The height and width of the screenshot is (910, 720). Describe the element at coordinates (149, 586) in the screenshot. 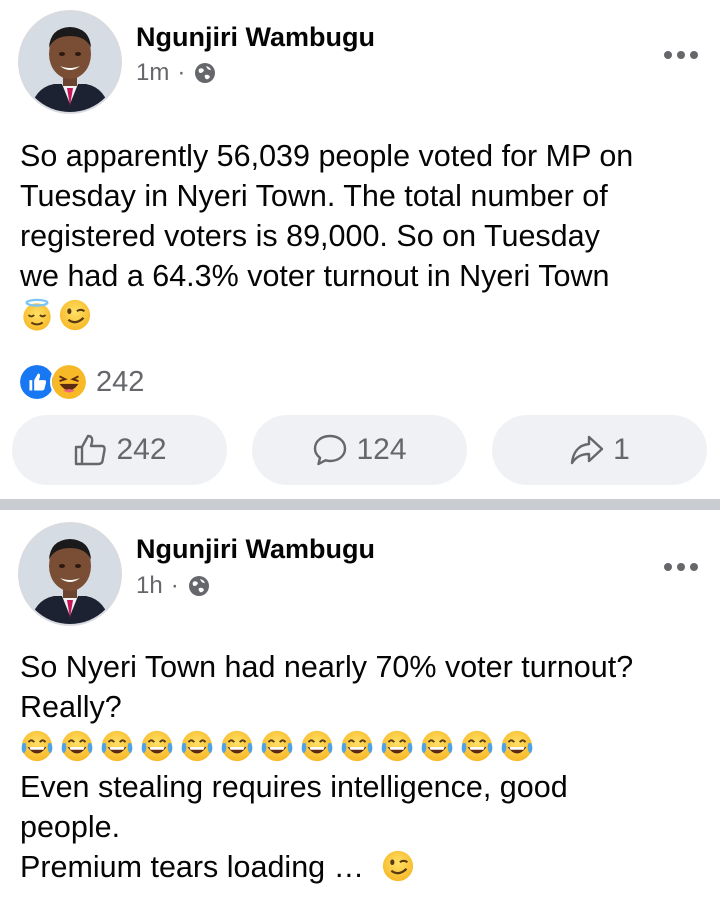

I see `post-time: 1h` at that location.